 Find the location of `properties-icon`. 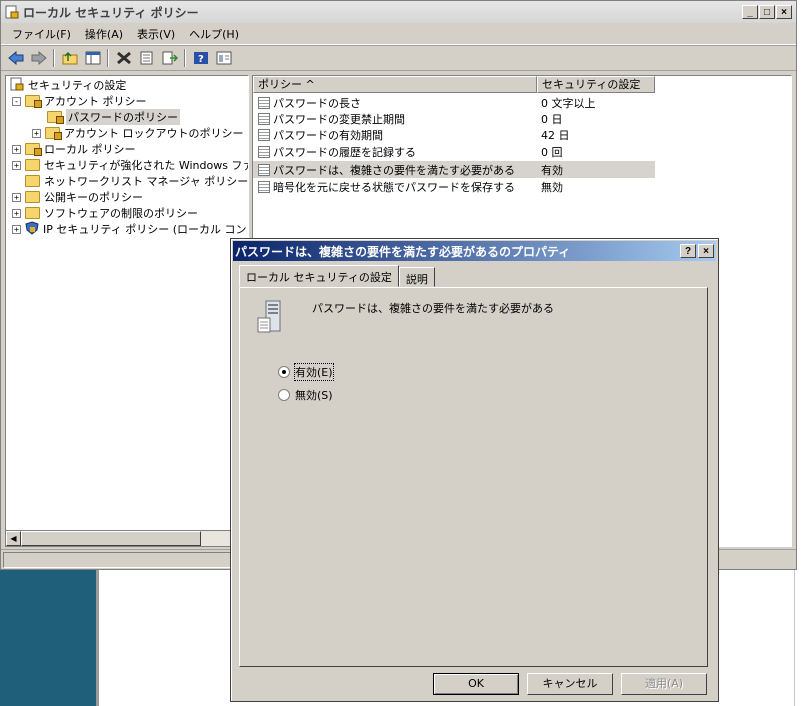

properties-icon is located at coordinates (146, 58).